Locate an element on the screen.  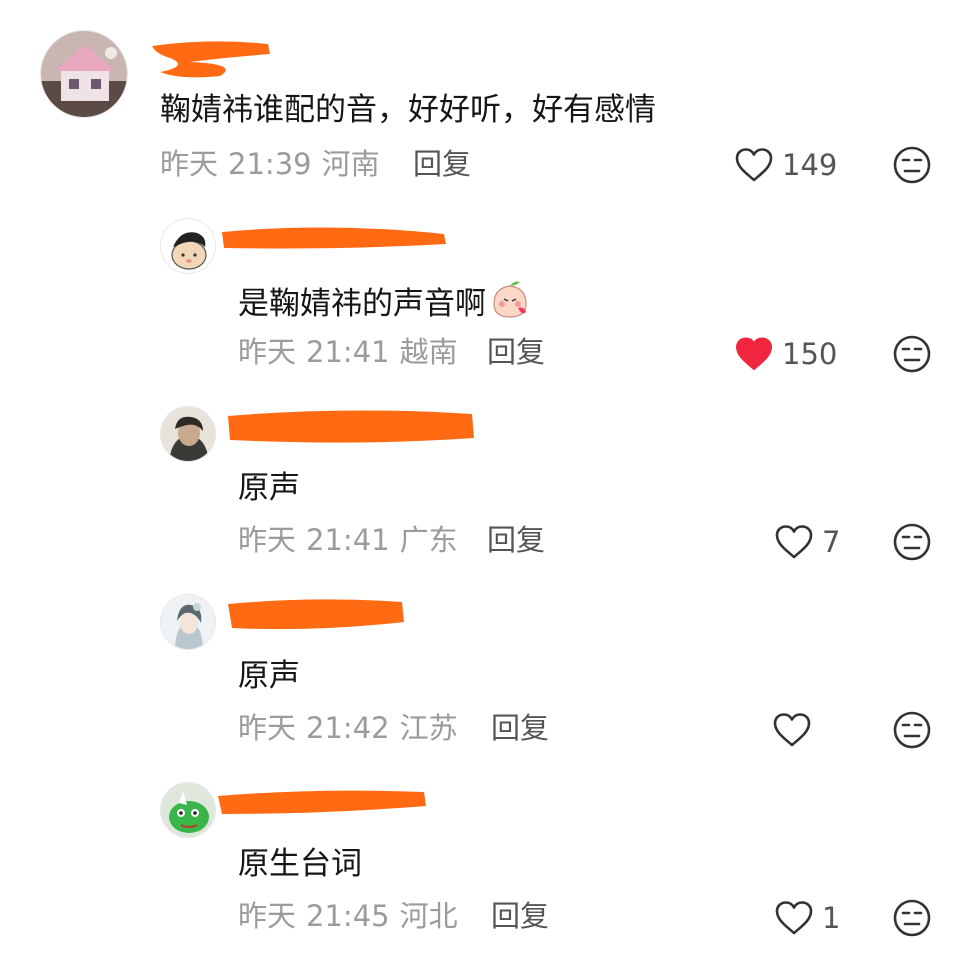
comment-meta: 昨天 21:39 河南 is located at coordinates (270, 164).